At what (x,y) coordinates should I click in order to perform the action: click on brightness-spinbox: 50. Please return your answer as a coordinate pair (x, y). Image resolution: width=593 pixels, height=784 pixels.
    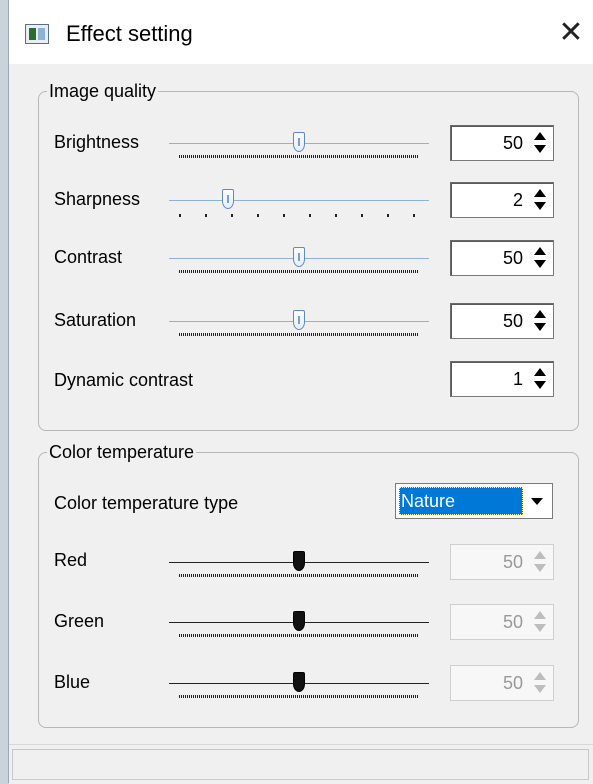
    Looking at the image, I should click on (502, 143).